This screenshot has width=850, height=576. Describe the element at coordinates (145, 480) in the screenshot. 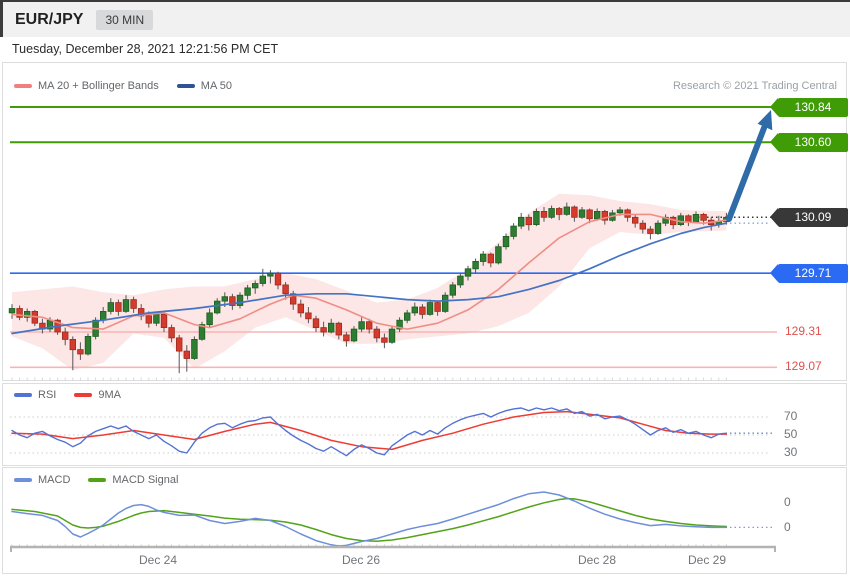

I see `macd-signal-legend-label: MACD Signal` at that location.